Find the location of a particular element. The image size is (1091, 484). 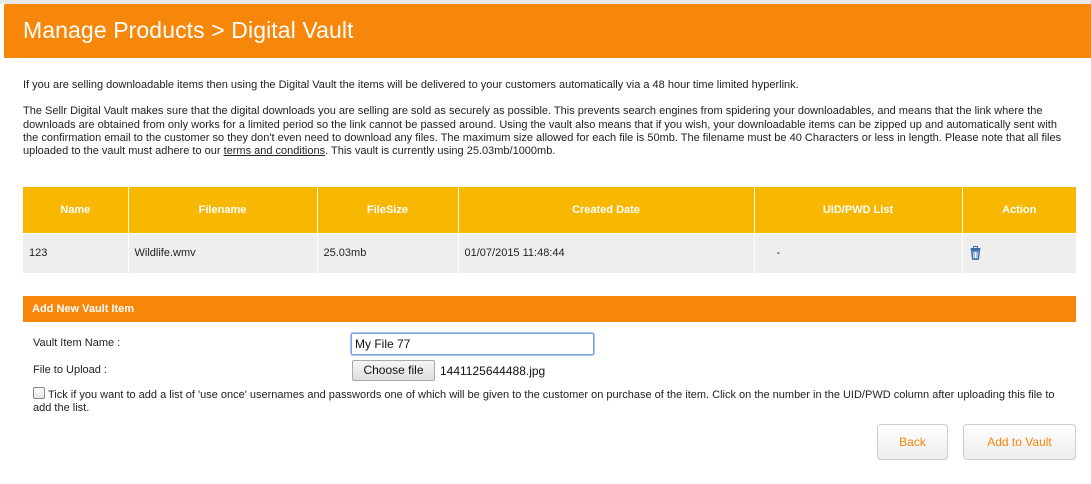

terms-link: terms and conditions is located at coordinates (275, 151).